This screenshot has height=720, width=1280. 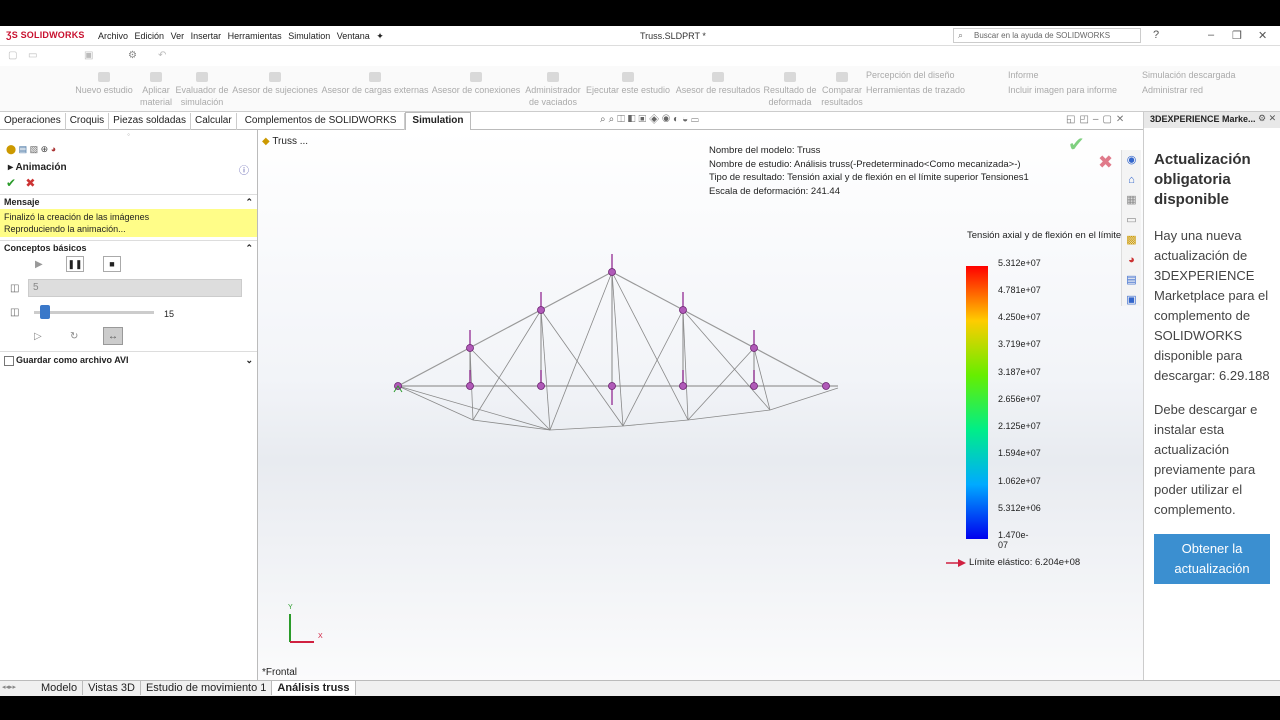 What do you see at coordinates (249, 360) in the screenshot?
I see `expand-icon: ⌄` at bounding box center [249, 360].